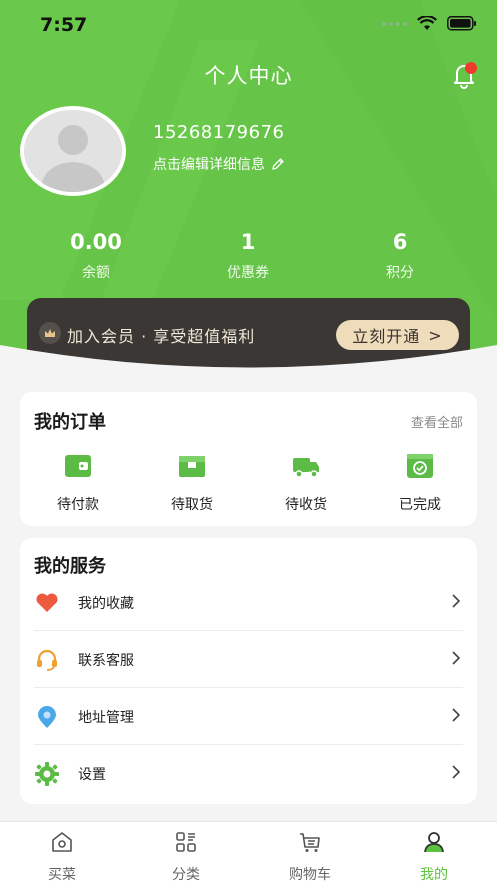 The image size is (497, 883). Describe the element at coordinates (248, 242) in the screenshot. I see `stat-value: 1` at that location.